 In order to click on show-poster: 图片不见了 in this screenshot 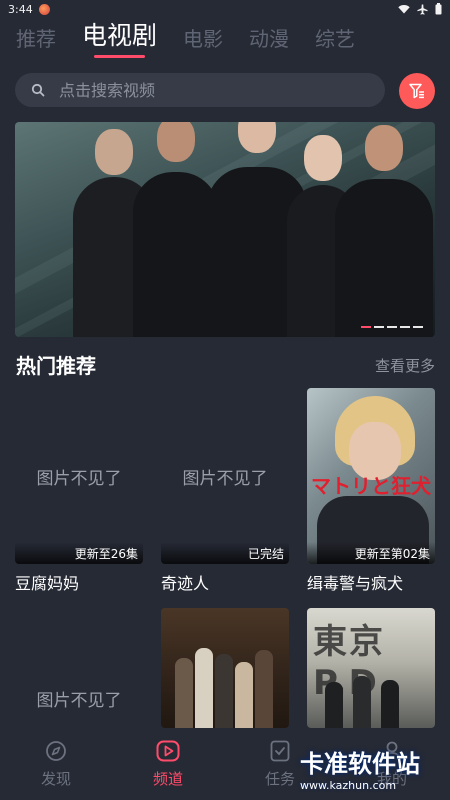, I will do `click(79, 668)`.